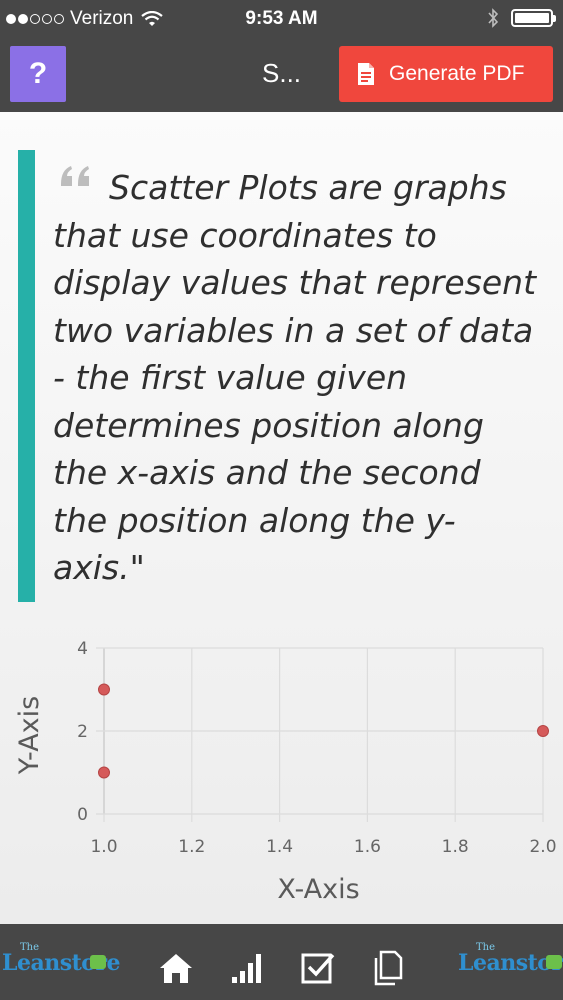 The width and height of the screenshot is (563, 1000). Describe the element at coordinates (281, 962) in the screenshot. I see `bottom-tab-bar: The Leanstore The Leanstore` at that location.